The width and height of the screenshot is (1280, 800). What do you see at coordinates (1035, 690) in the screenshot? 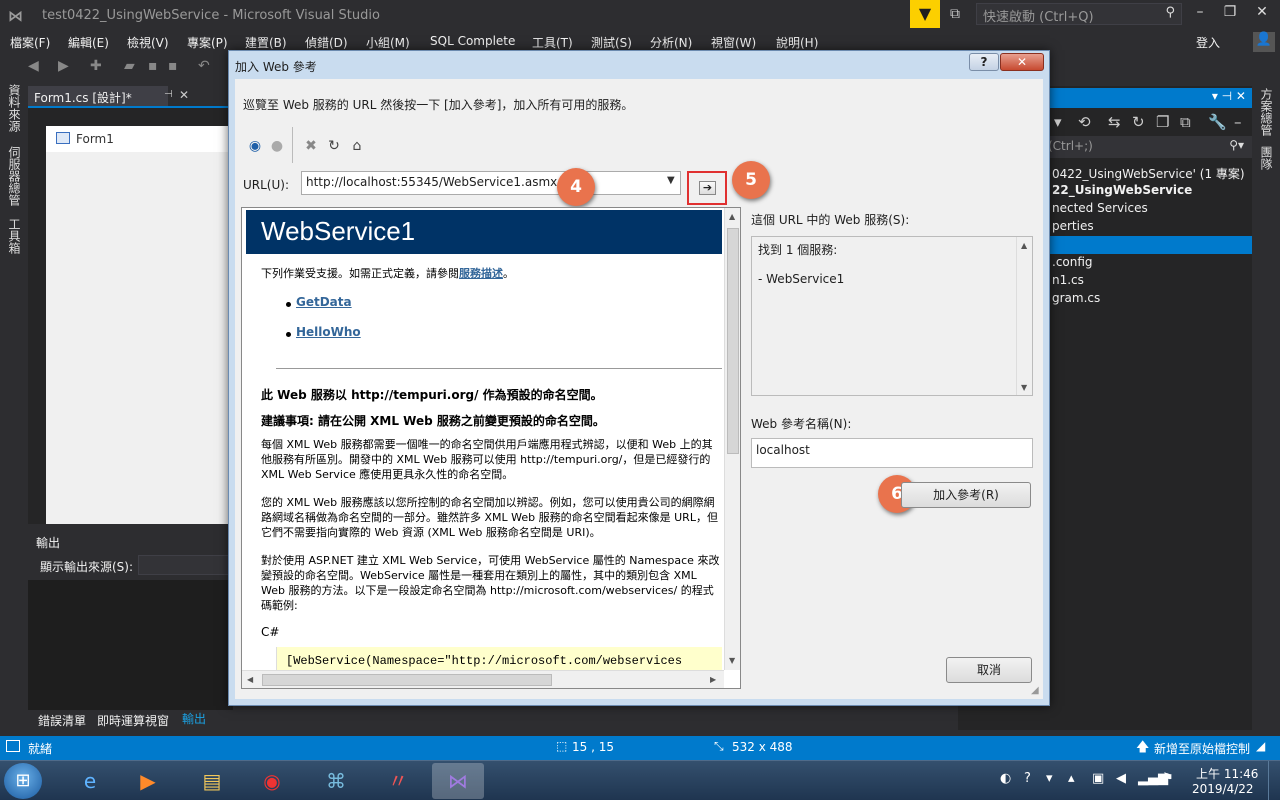
I see `resize-grip-icon: ◢` at bounding box center [1035, 690].